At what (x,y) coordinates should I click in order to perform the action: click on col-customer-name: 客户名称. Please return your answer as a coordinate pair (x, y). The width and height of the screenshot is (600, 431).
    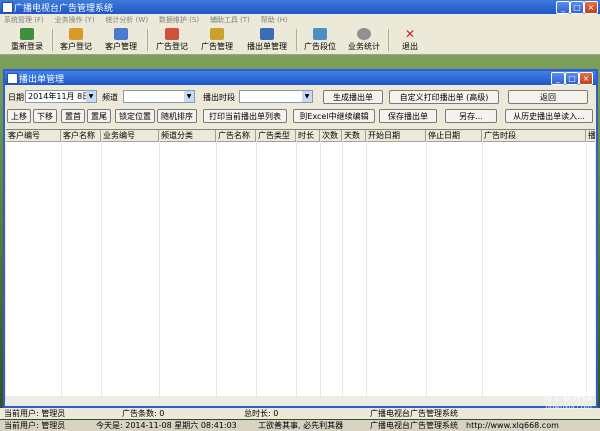
    Looking at the image, I should click on (81, 135).